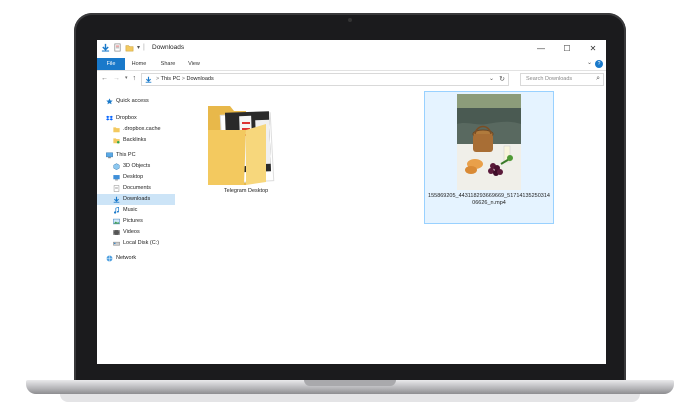 The height and width of the screenshot is (420, 700). Describe the element at coordinates (126, 258) in the screenshot. I see `sidebar-item-label: Network` at that location.